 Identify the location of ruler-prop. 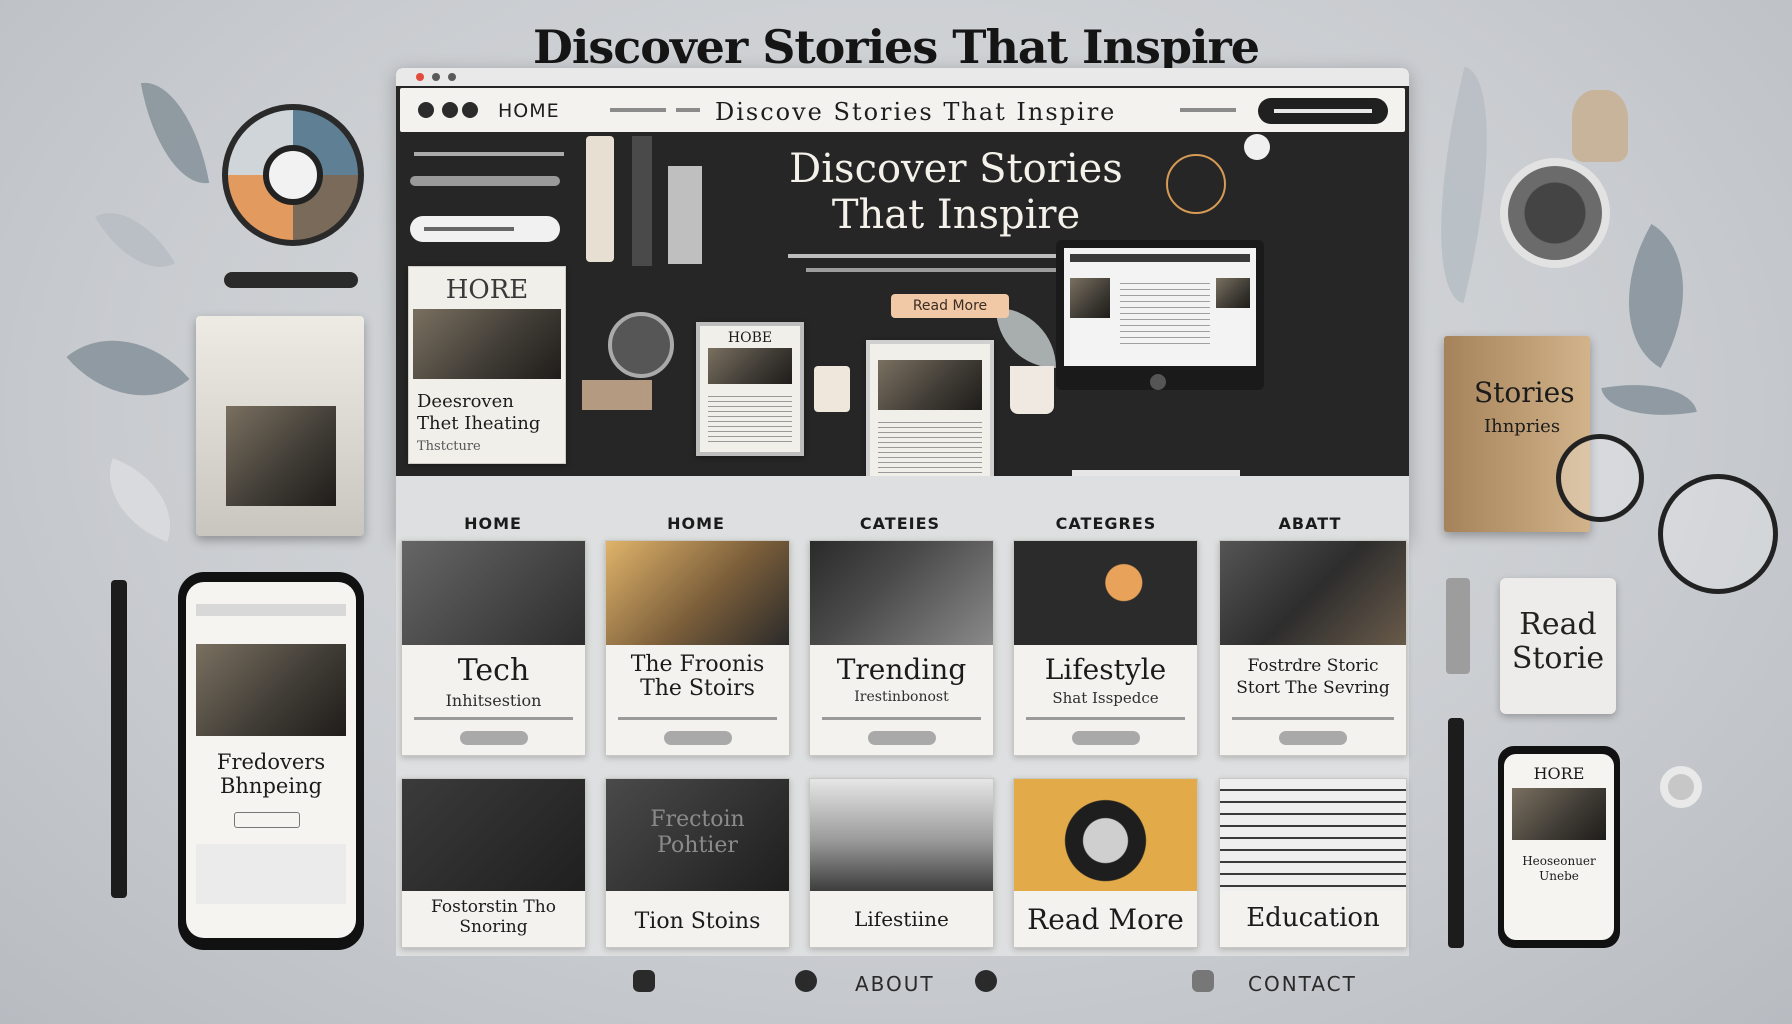
(685, 215).